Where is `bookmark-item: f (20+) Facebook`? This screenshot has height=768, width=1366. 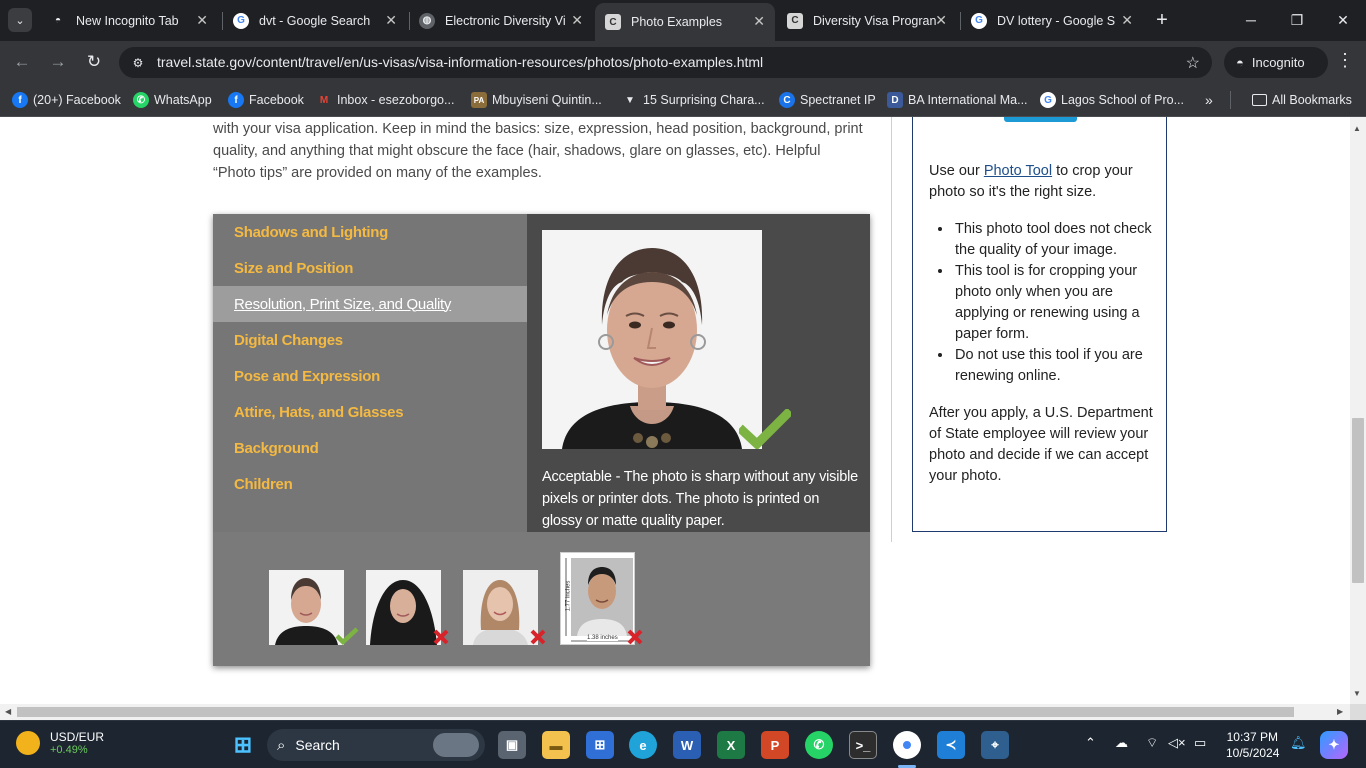
bookmark-item: f (20+) Facebook is located at coordinates (66, 100).